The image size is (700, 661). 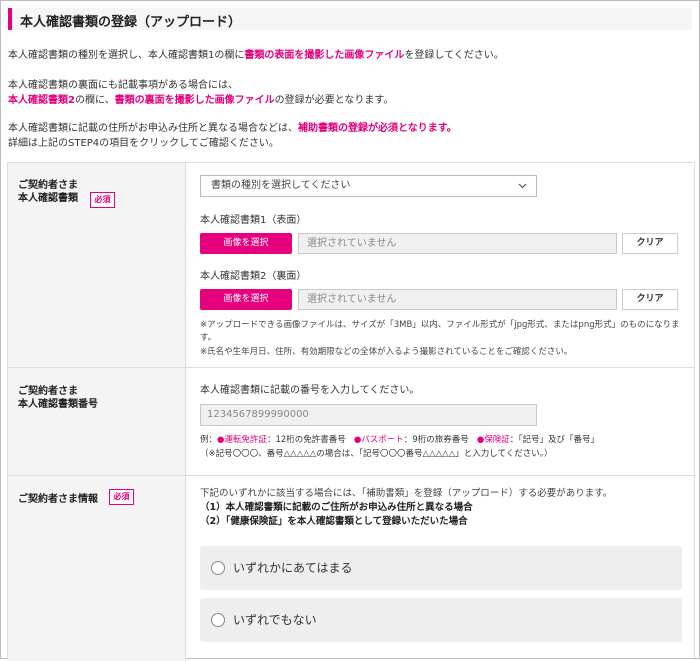 I want to click on page-heading: 本人確認書類の登録（アップロード）, so click(x=350, y=19).